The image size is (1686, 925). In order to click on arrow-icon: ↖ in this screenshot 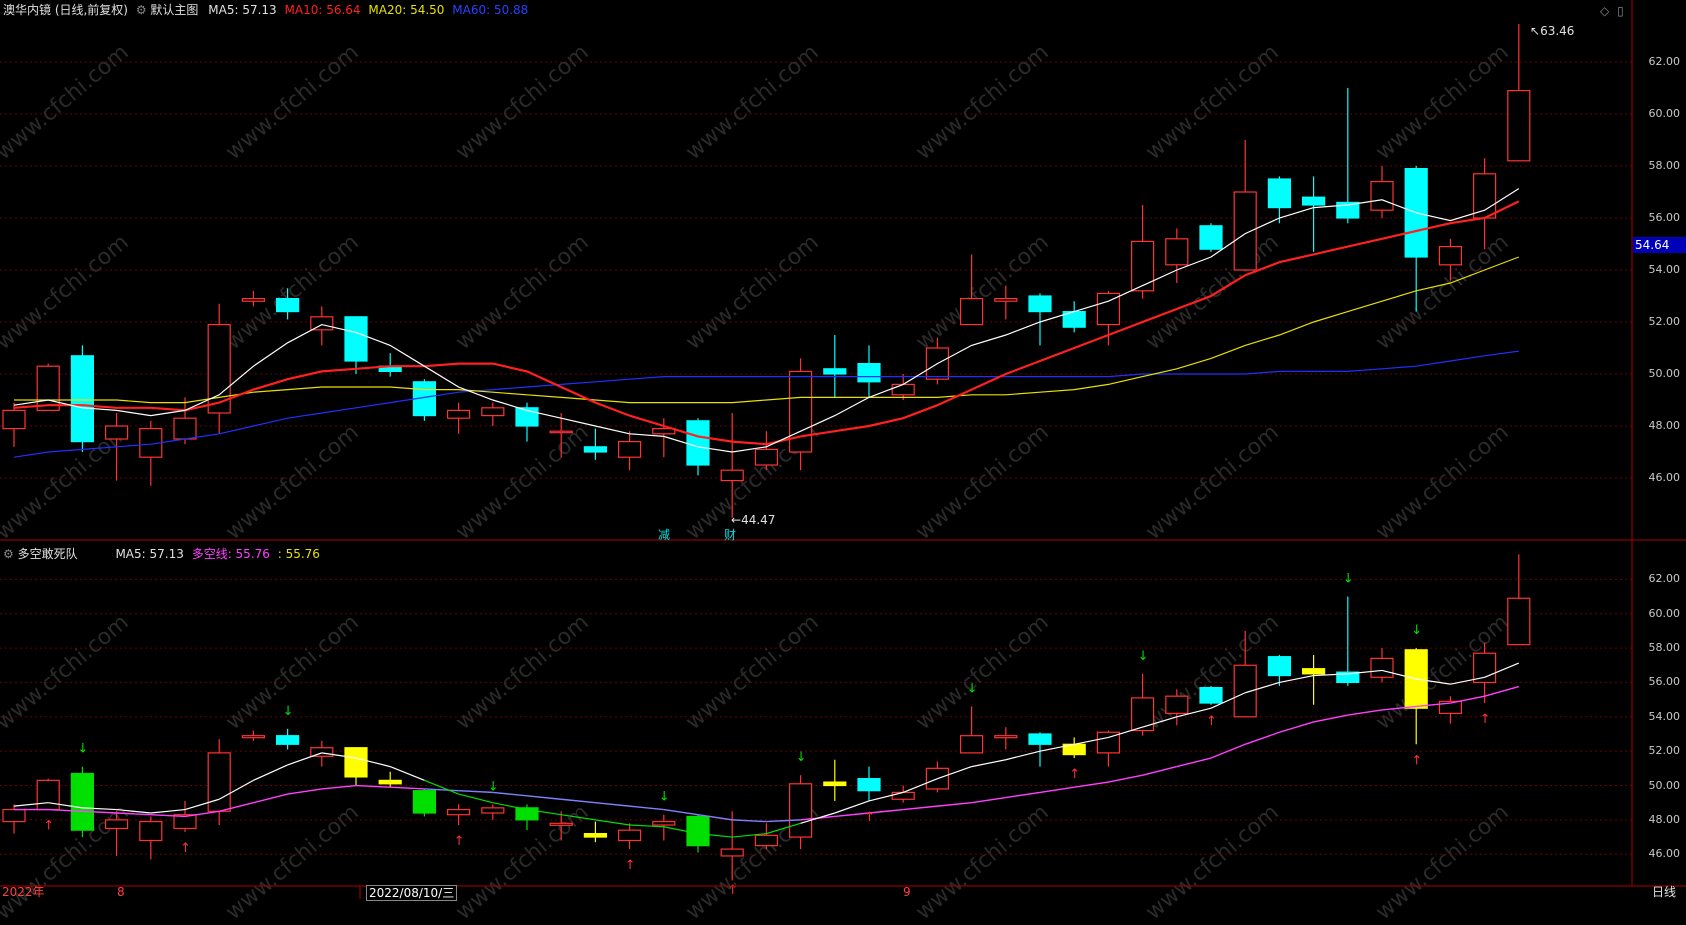, I will do `click(1535, 31)`.